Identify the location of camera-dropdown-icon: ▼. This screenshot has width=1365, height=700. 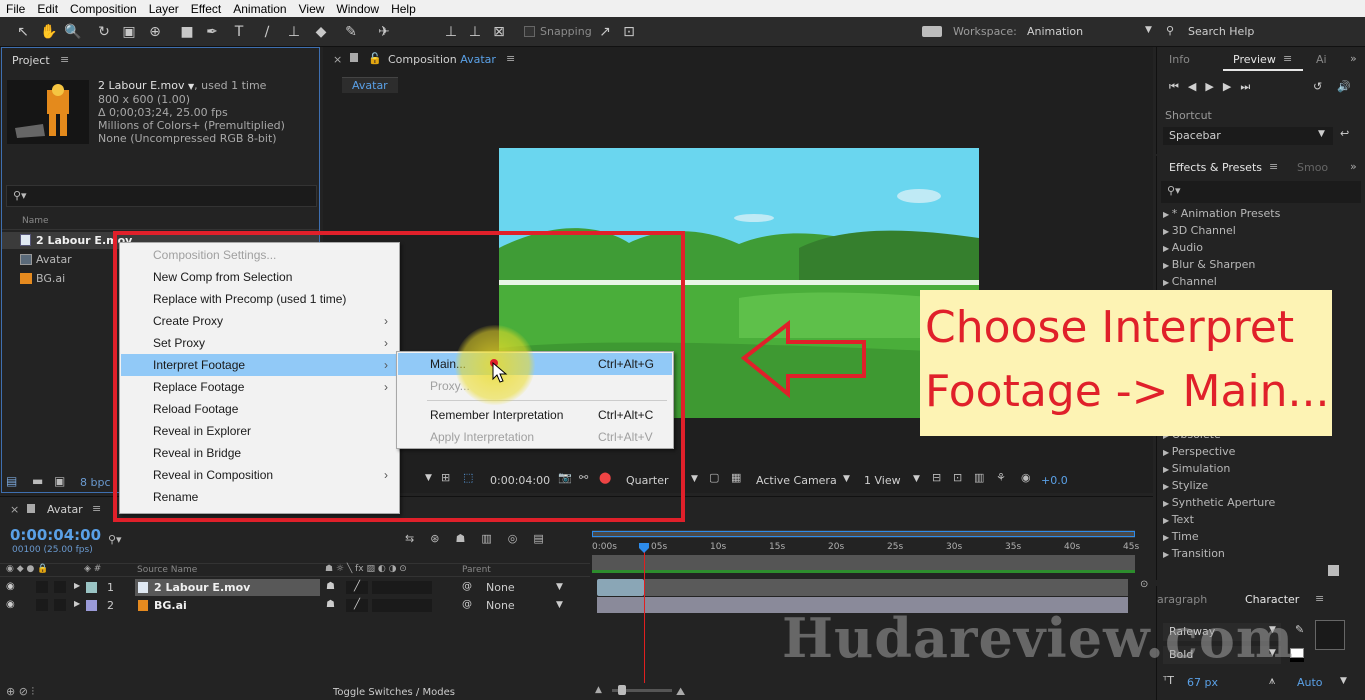
(846, 479).